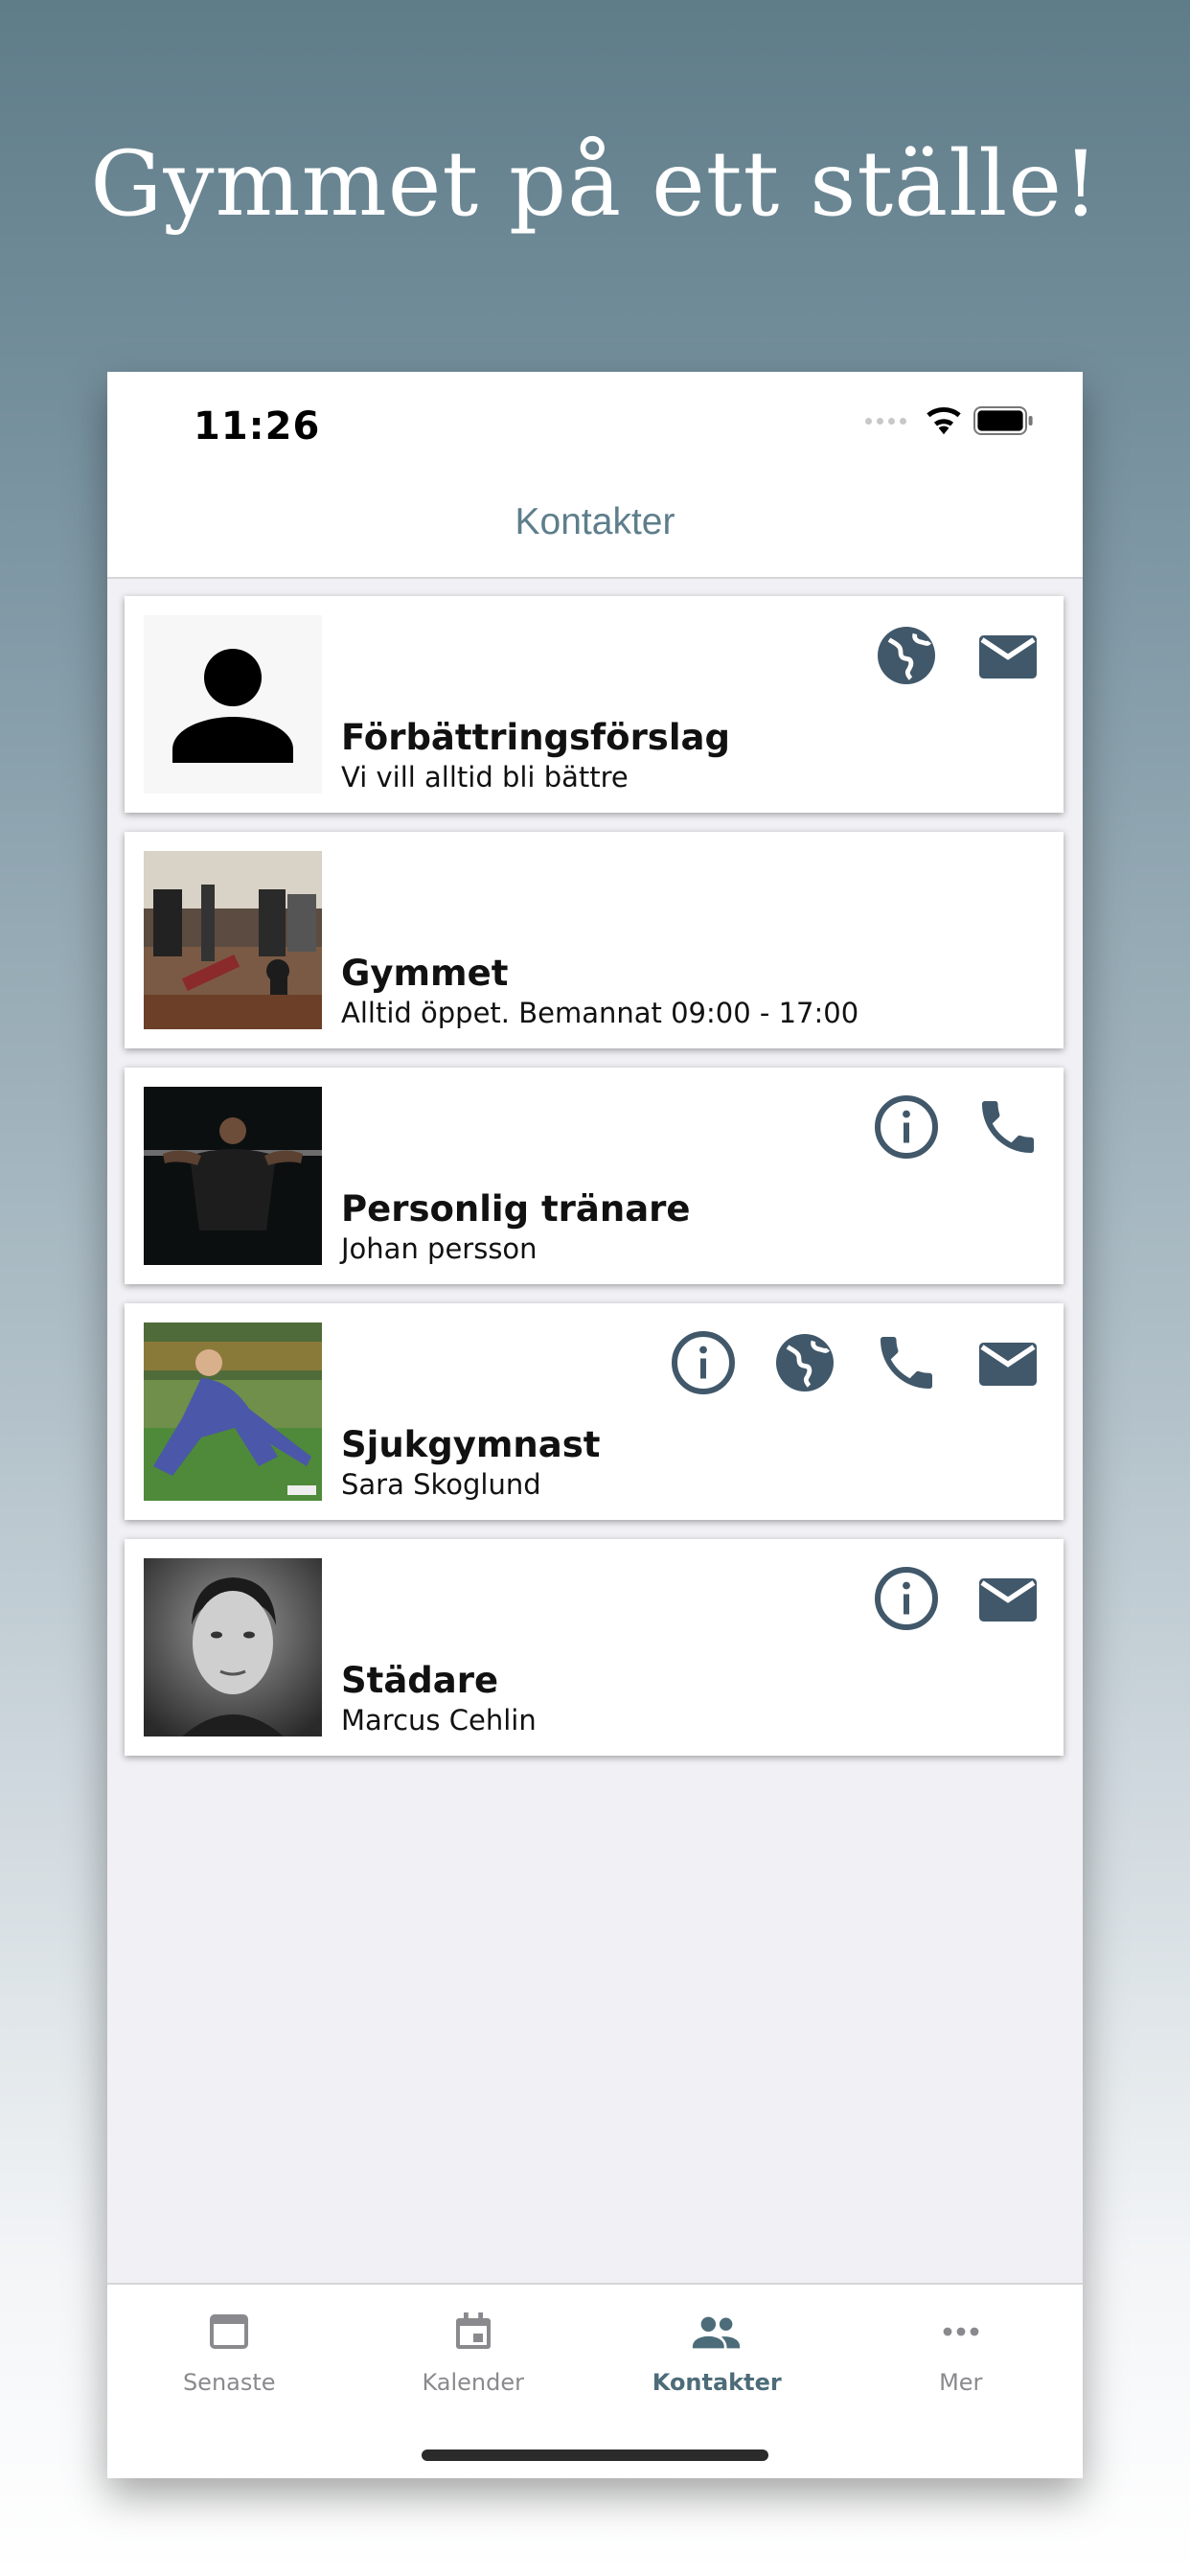 This screenshot has height=2576, width=1190. I want to click on contact-subtitle: Sara Skoglund, so click(441, 1484).